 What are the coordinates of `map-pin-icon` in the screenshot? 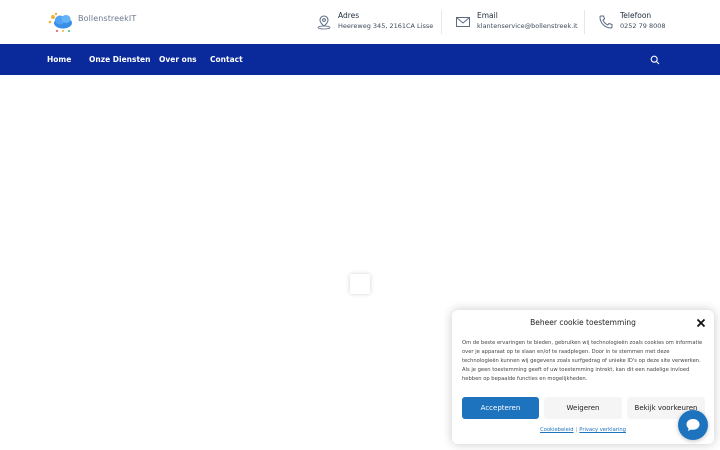 It's located at (324, 22).